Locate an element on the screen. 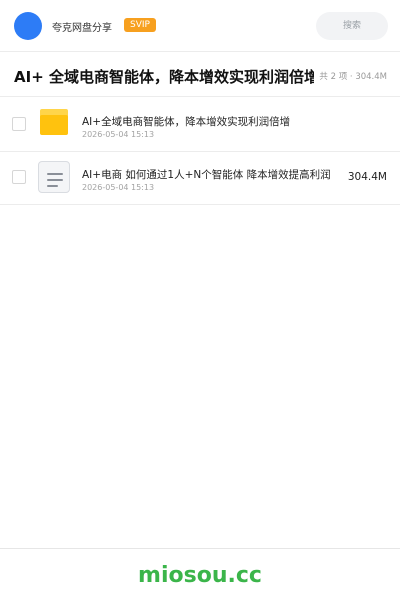 This screenshot has height=600, width=400. document-icon is located at coordinates (54, 177).